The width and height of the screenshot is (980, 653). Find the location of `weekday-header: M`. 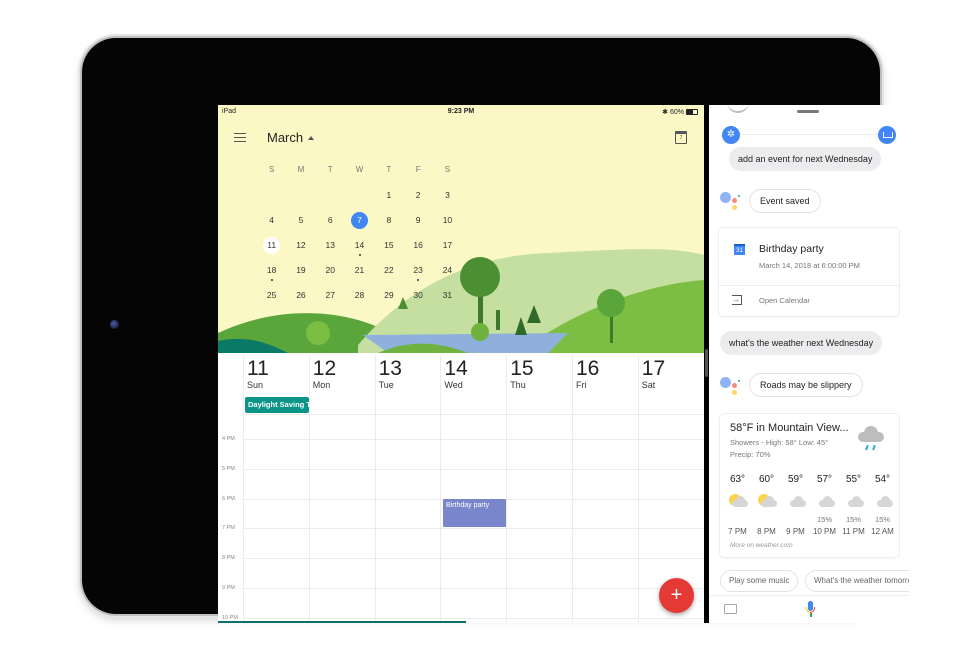

weekday-header: M is located at coordinates (301, 169).